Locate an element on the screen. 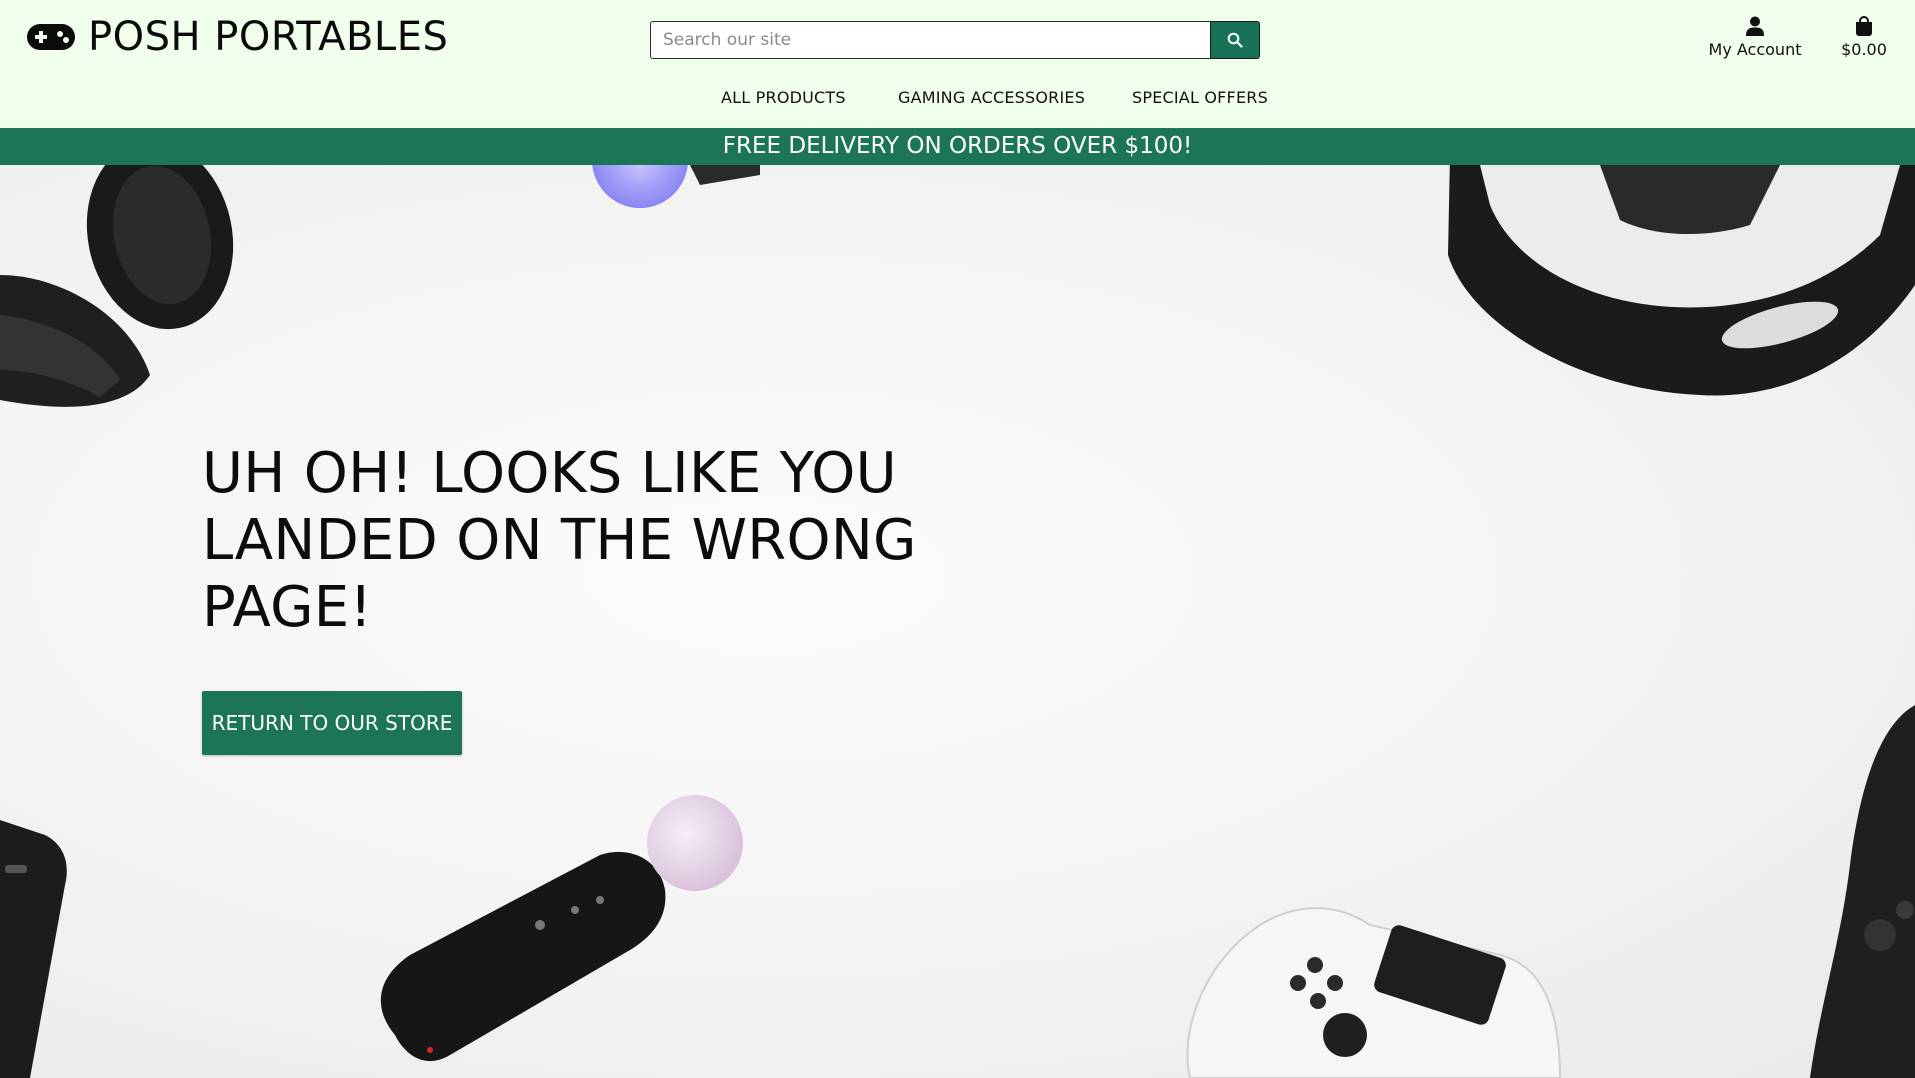 Image resolution: width=1915 pixels, height=1078 pixels. headset-image is located at coordinates (117, 286).